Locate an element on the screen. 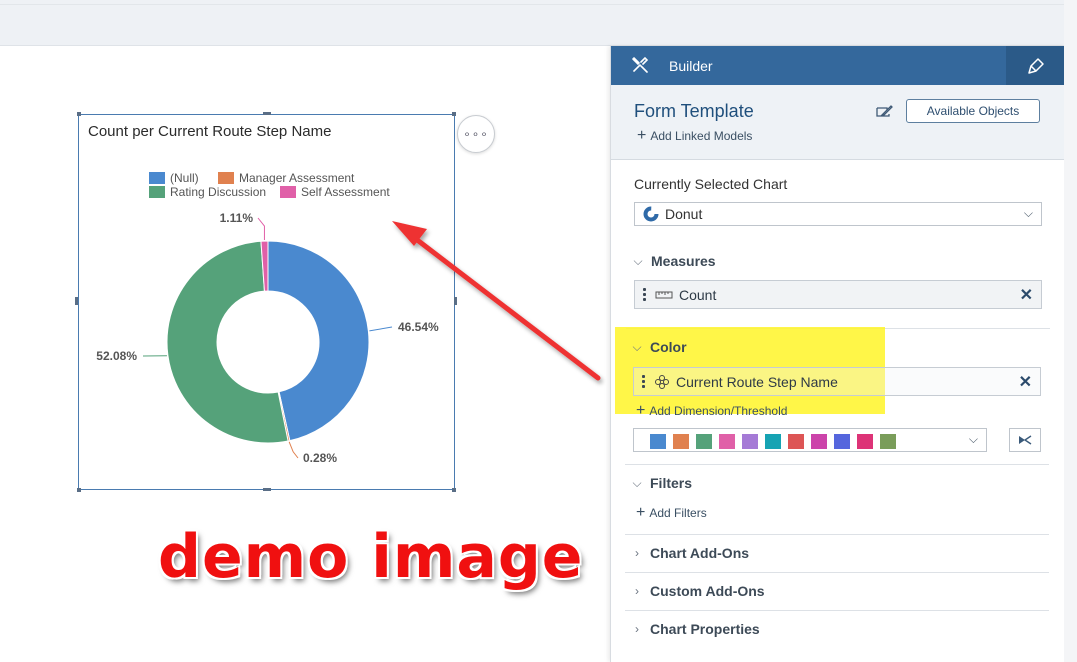  filters-section-header: ⌵ Filters is located at coordinates (661, 483).